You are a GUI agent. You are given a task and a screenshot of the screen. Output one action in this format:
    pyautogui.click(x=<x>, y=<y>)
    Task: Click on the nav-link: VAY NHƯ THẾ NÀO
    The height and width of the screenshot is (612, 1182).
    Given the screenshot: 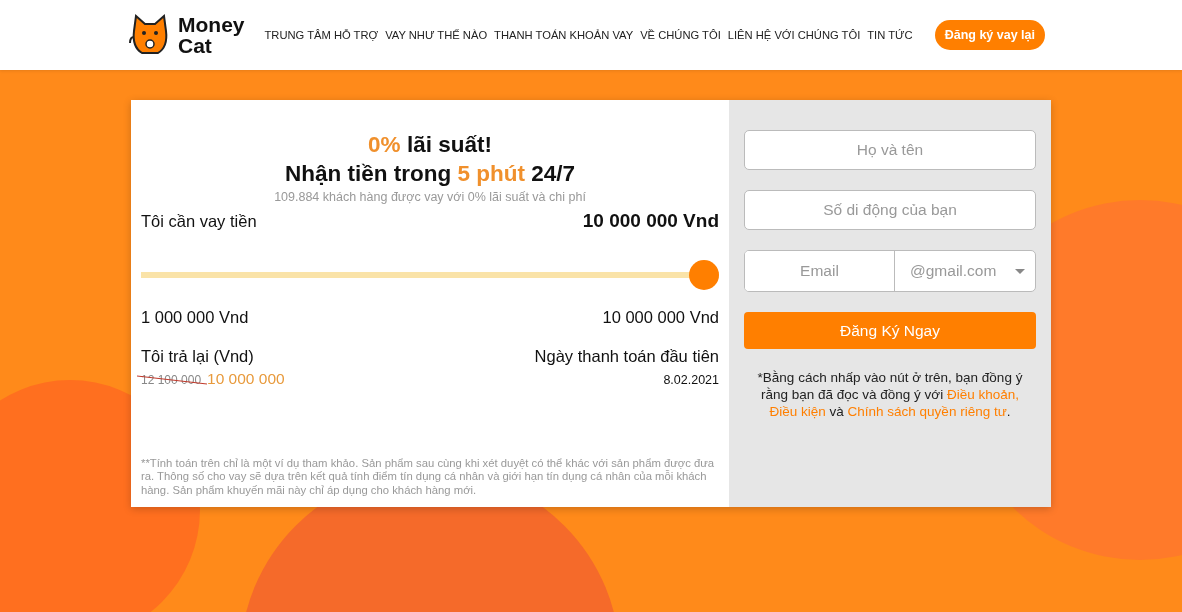 What is the action you would take?
    pyautogui.click(x=436, y=35)
    